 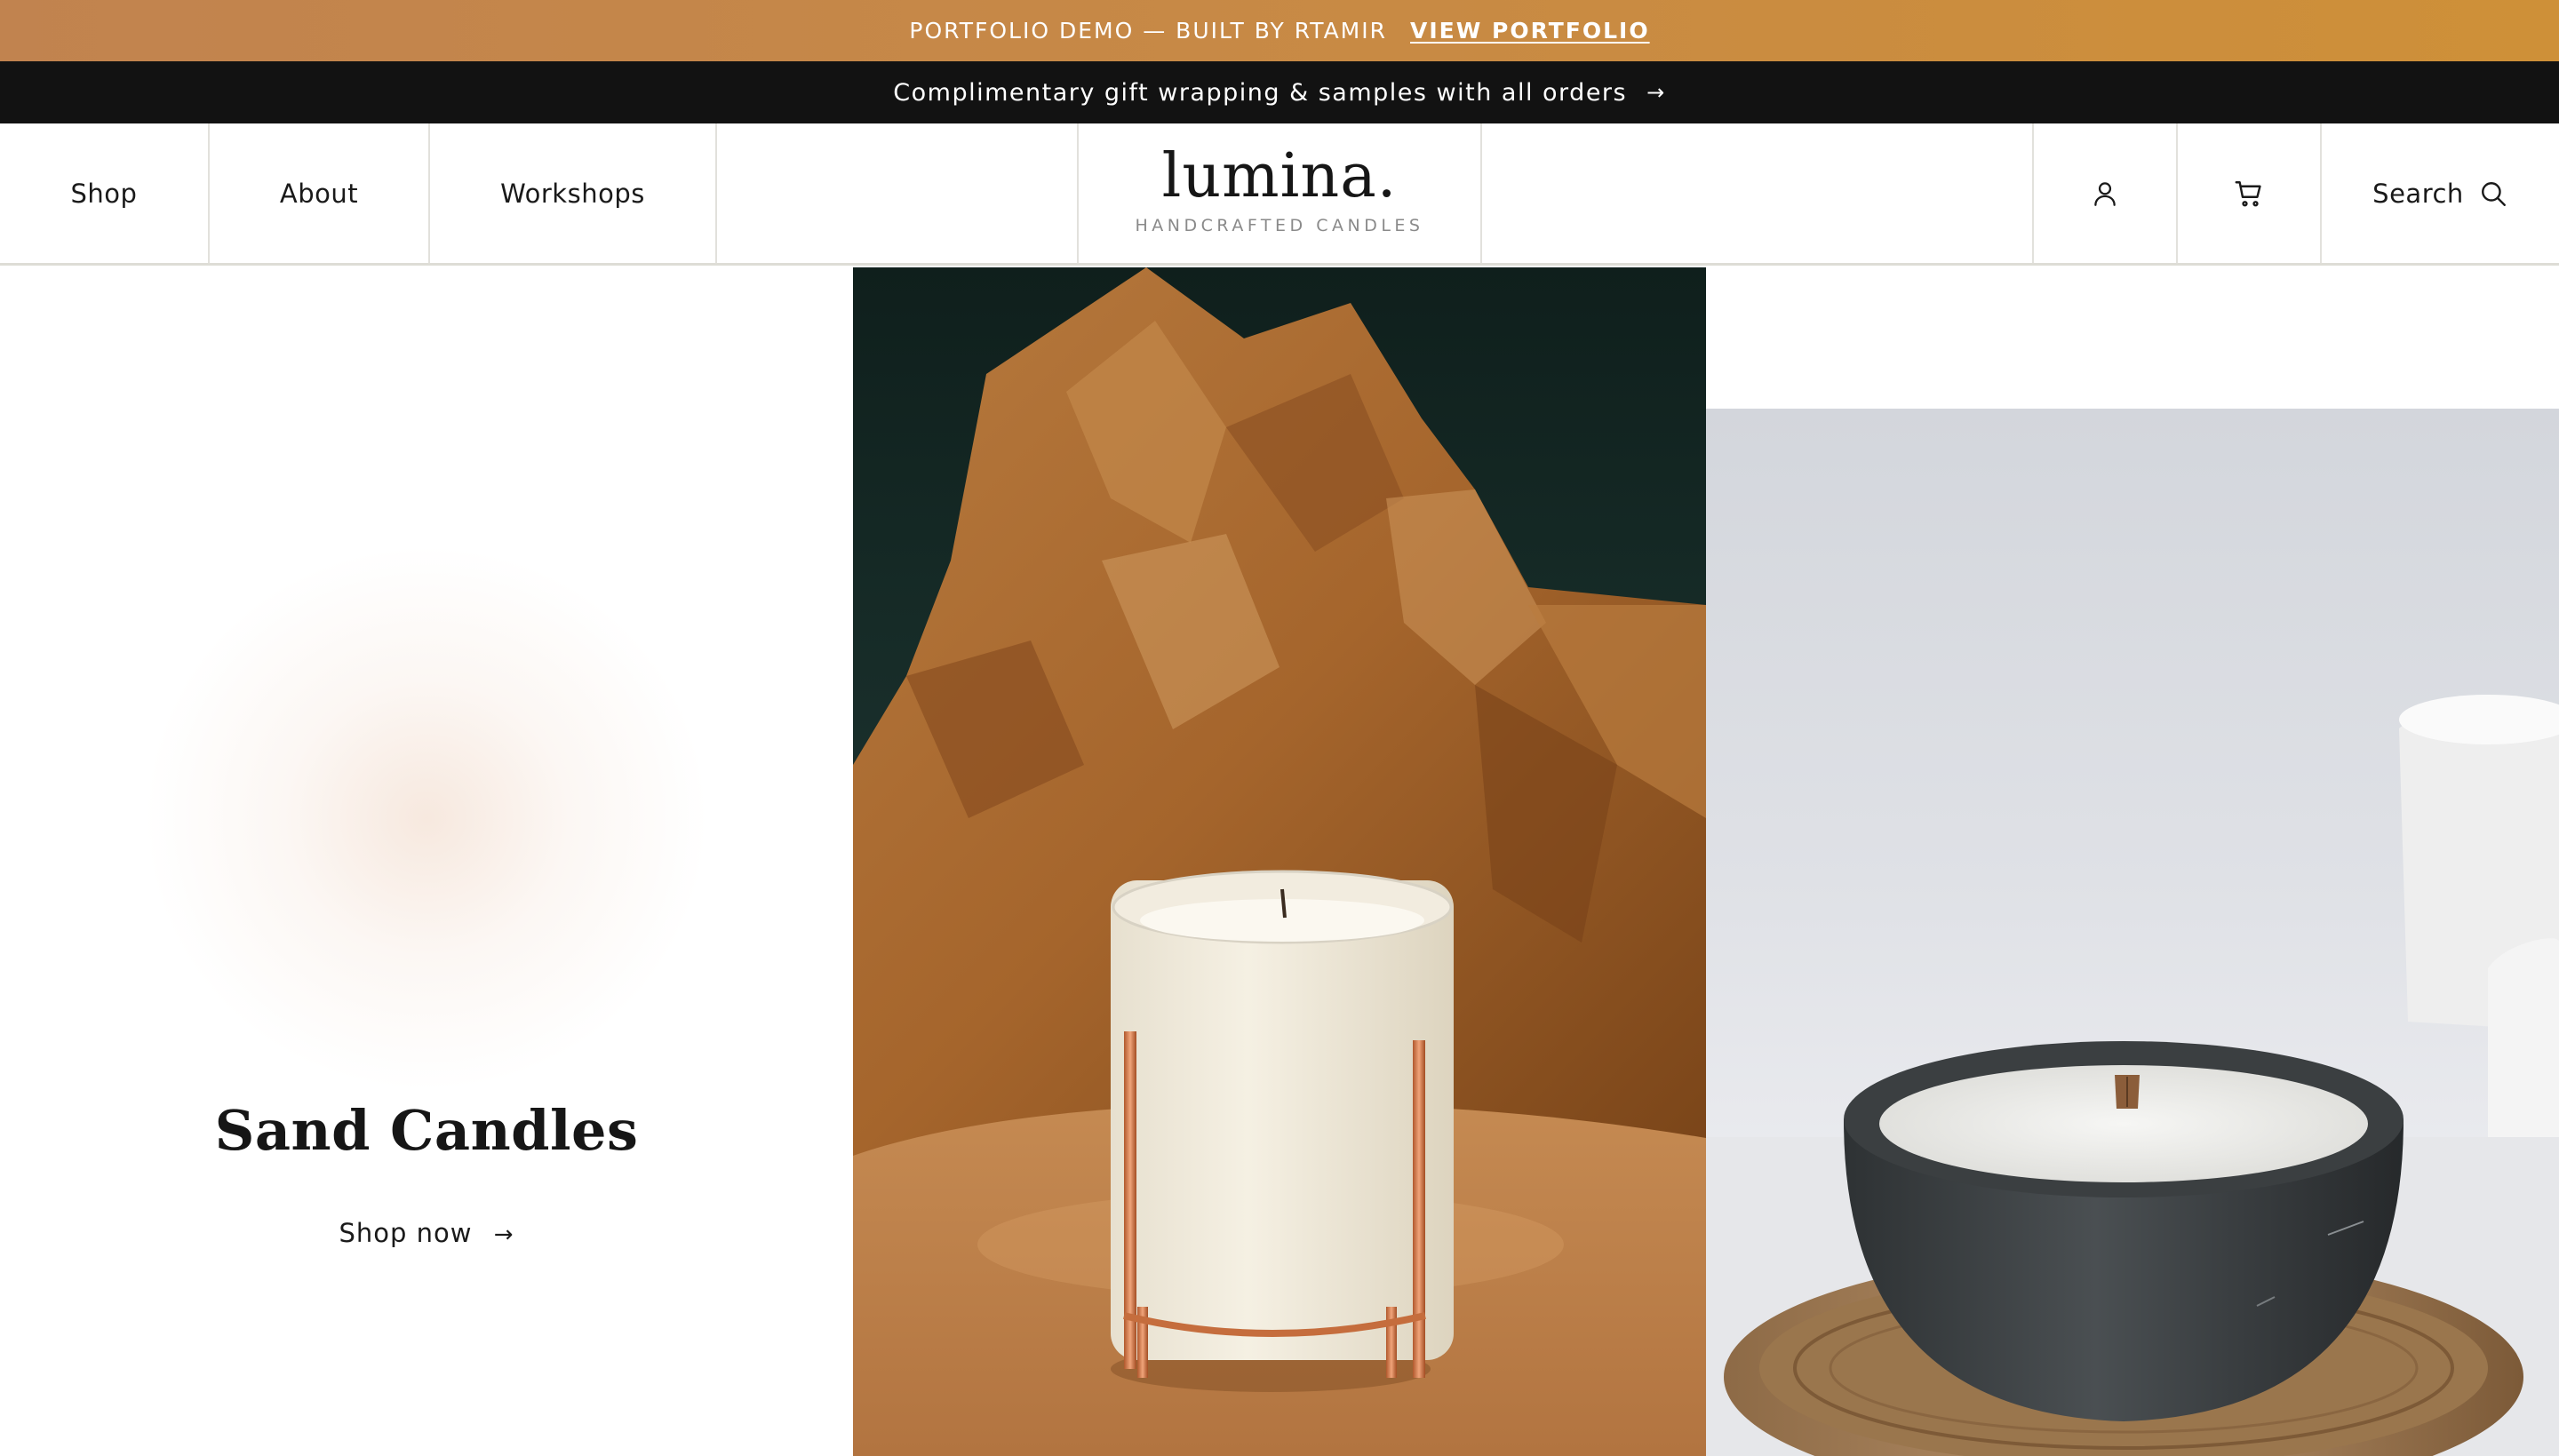 I want to click on search-button: Search, so click(x=2440, y=193).